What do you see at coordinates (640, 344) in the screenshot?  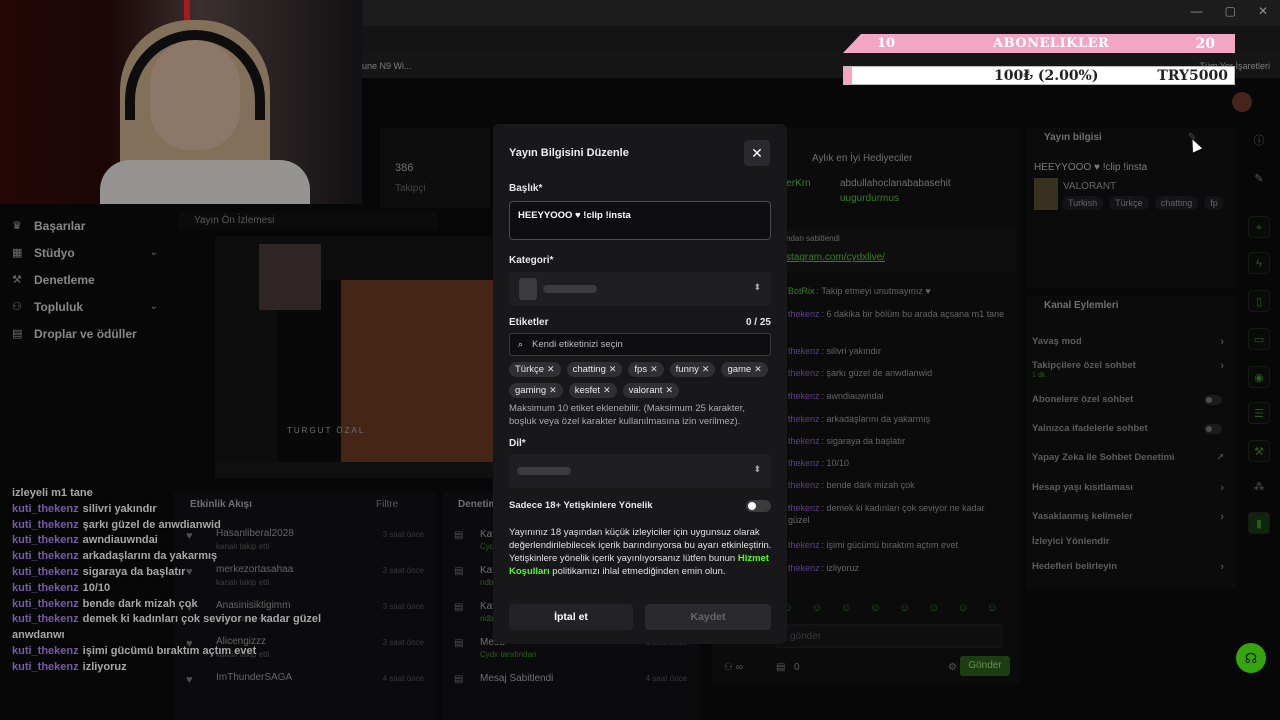 I see `tag-search-input: ⌕ Kendi etiketinizi seçin` at bounding box center [640, 344].